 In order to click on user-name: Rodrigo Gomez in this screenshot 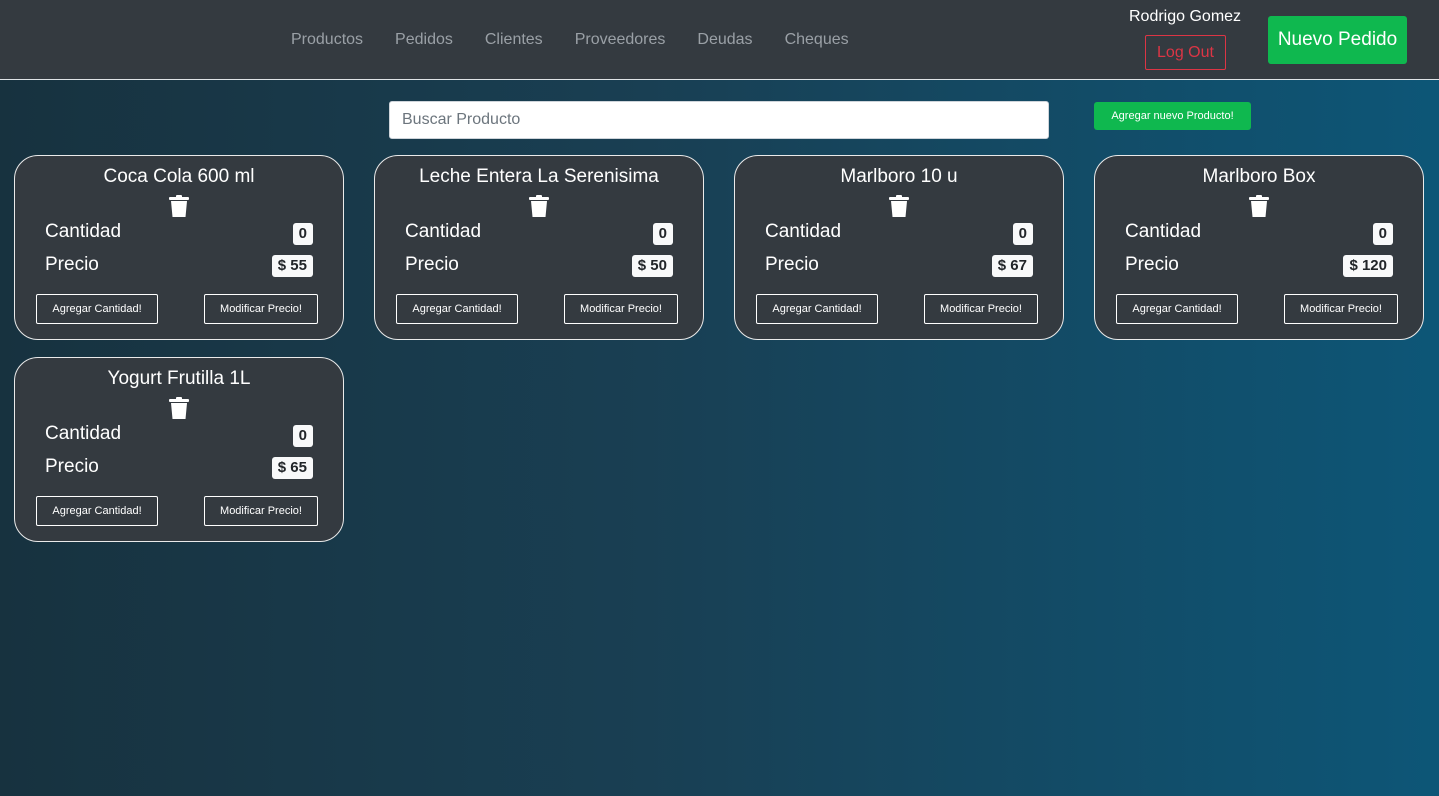, I will do `click(1185, 16)`.